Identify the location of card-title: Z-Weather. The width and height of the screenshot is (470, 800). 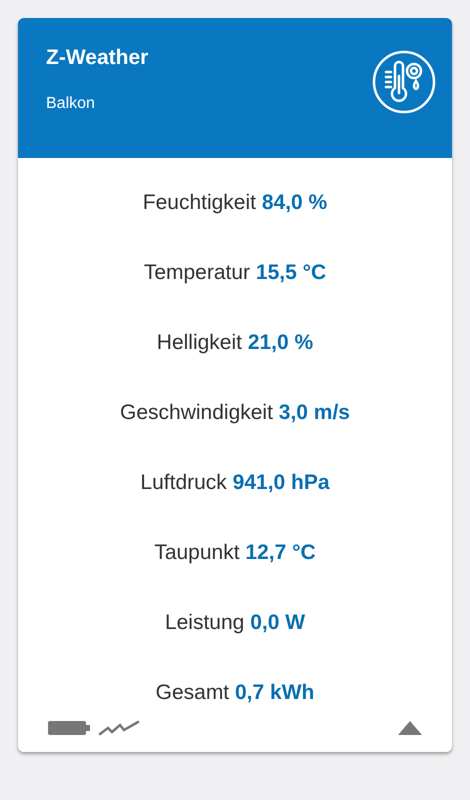
(97, 58).